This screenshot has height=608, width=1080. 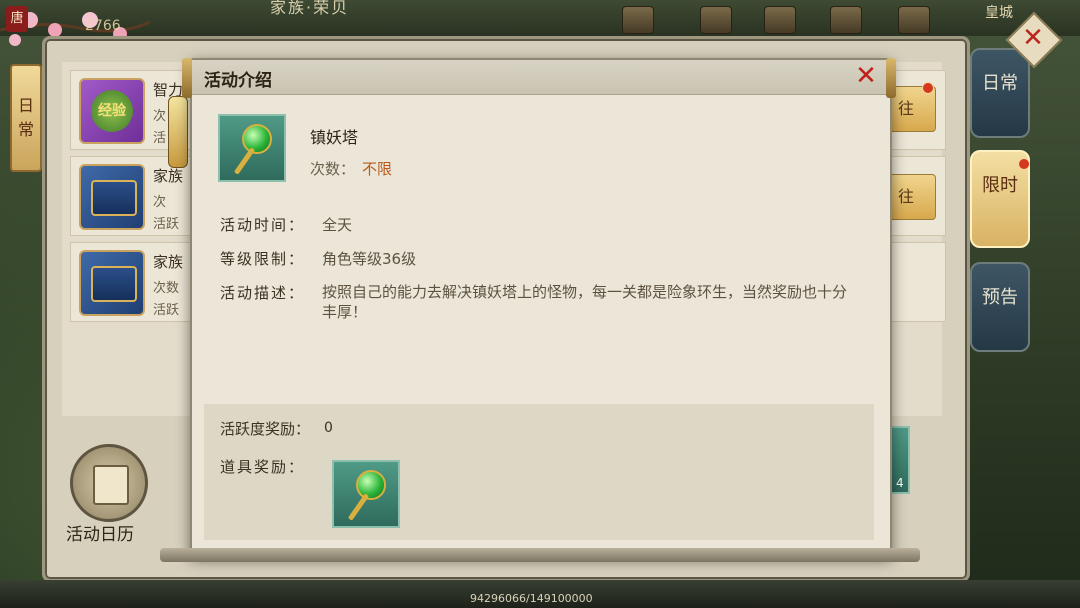 What do you see at coordinates (26, 118) in the screenshot?
I see `left-daily-tab: 日常` at bounding box center [26, 118].